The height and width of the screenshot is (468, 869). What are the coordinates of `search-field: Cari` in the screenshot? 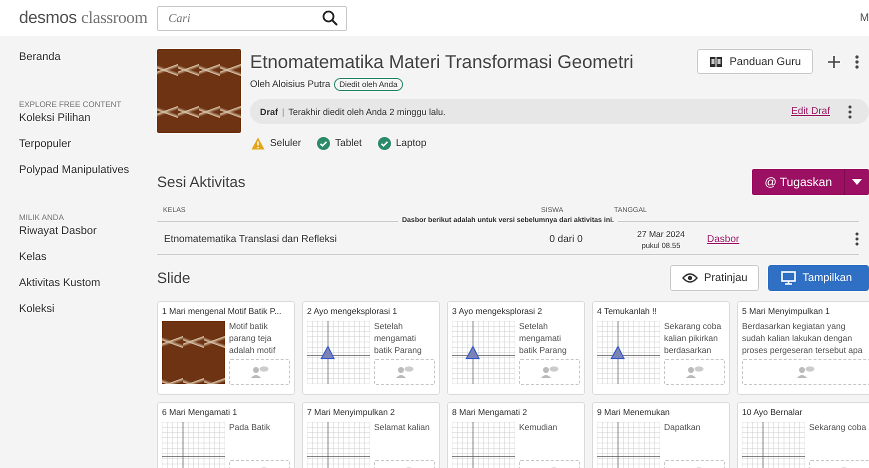 It's located at (252, 18).